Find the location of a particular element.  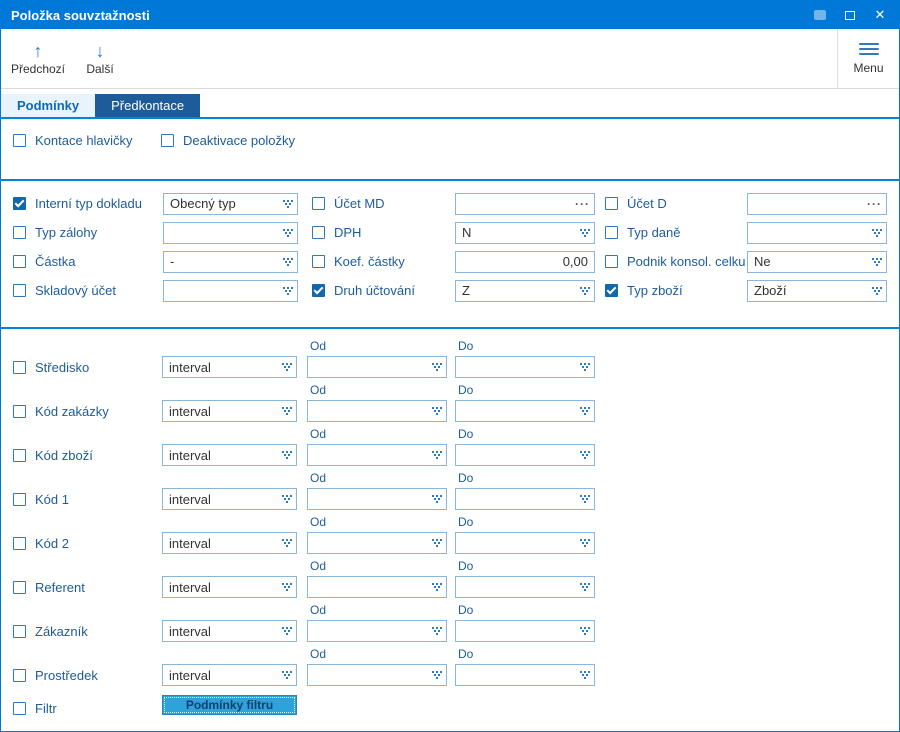

typ-zbozi-checkbox is located at coordinates (611, 290).